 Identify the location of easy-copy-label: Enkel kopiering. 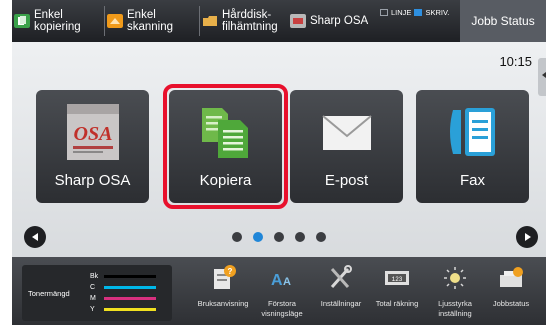
(57, 21).